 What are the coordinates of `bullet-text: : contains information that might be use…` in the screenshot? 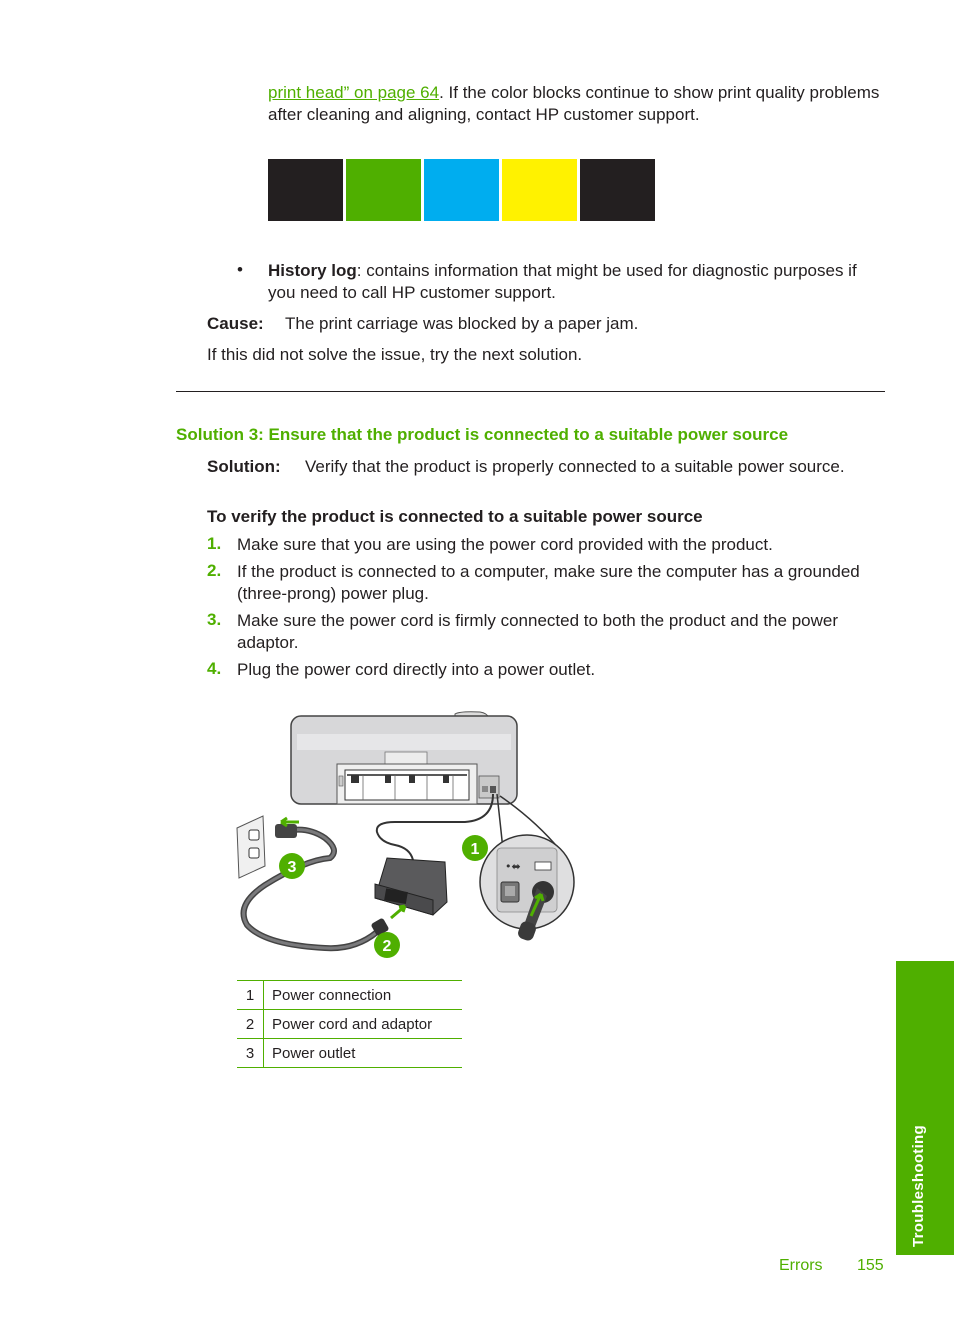 It's located at (562, 281).